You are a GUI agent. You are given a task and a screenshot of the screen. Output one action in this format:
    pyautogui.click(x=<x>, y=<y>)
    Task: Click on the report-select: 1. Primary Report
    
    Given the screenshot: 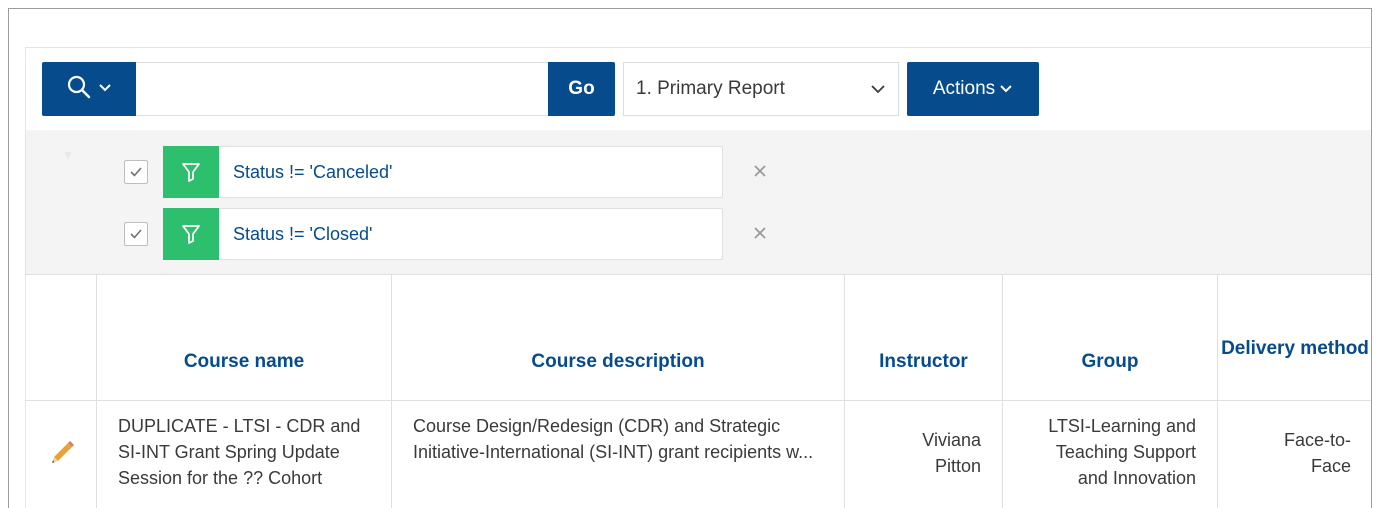 What is the action you would take?
    pyautogui.click(x=761, y=89)
    